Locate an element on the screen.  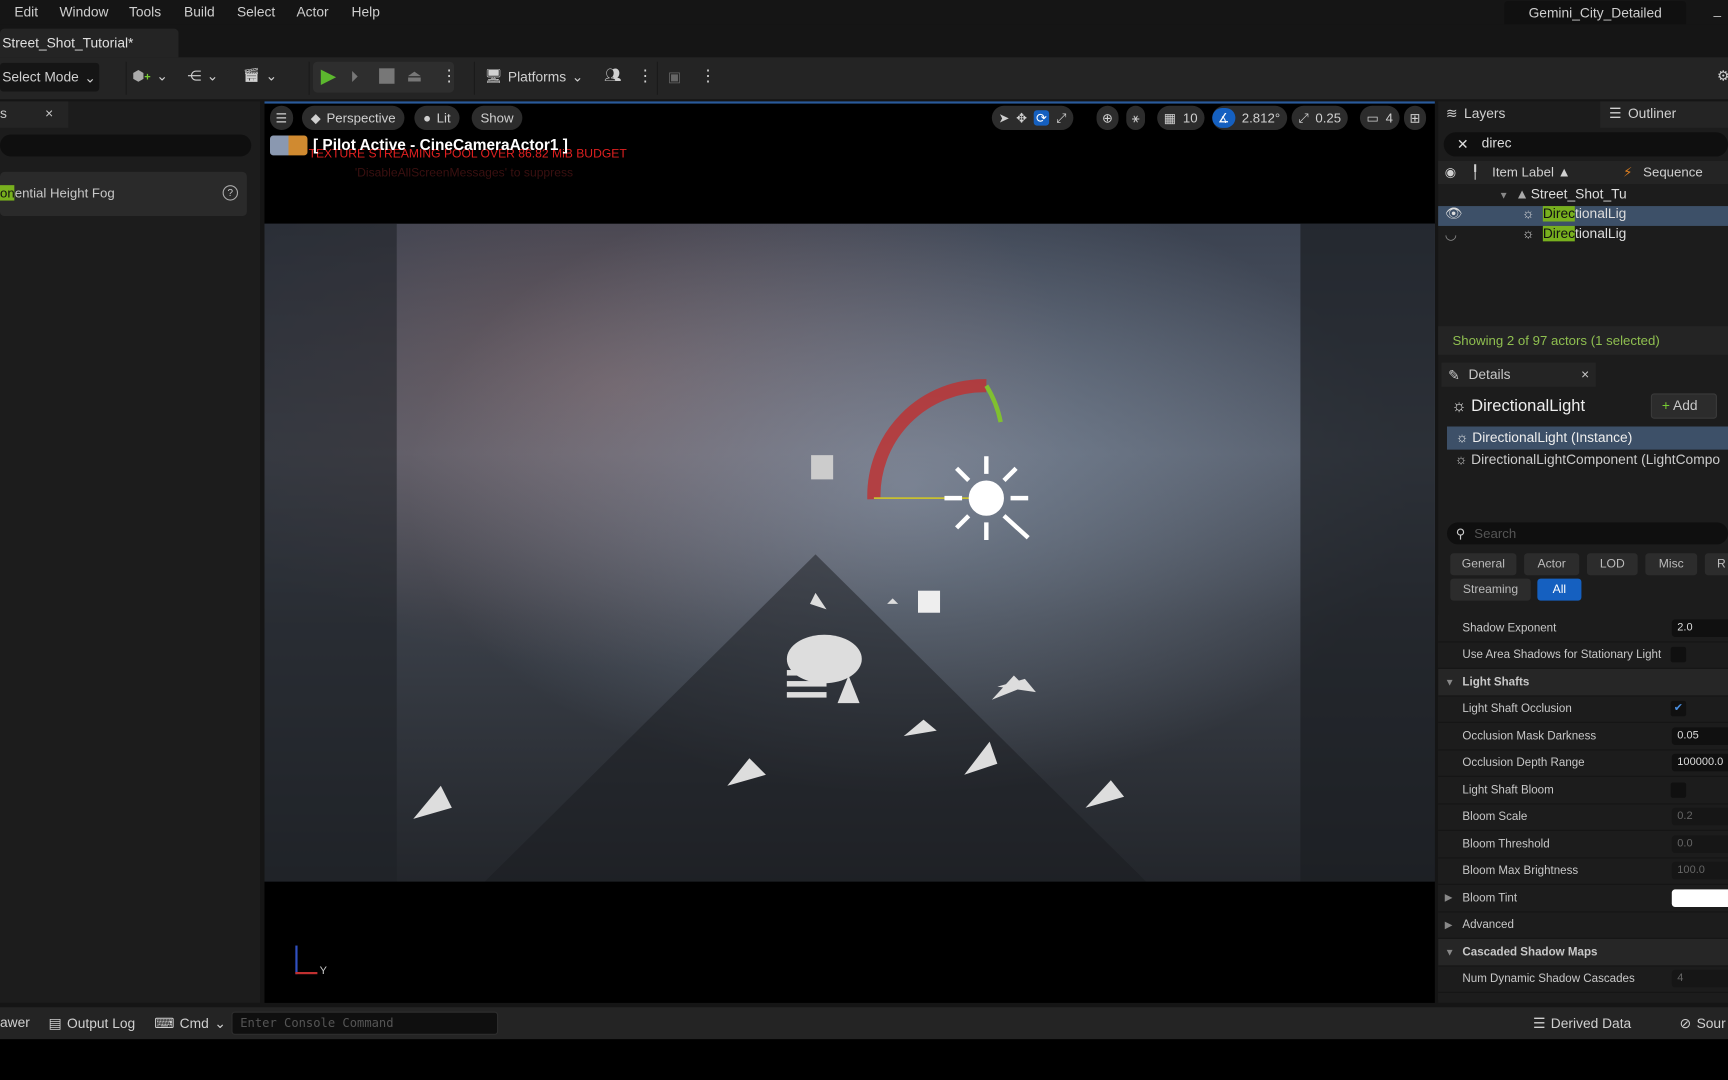
menu-actor: Actor is located at coordinates (312, 11).